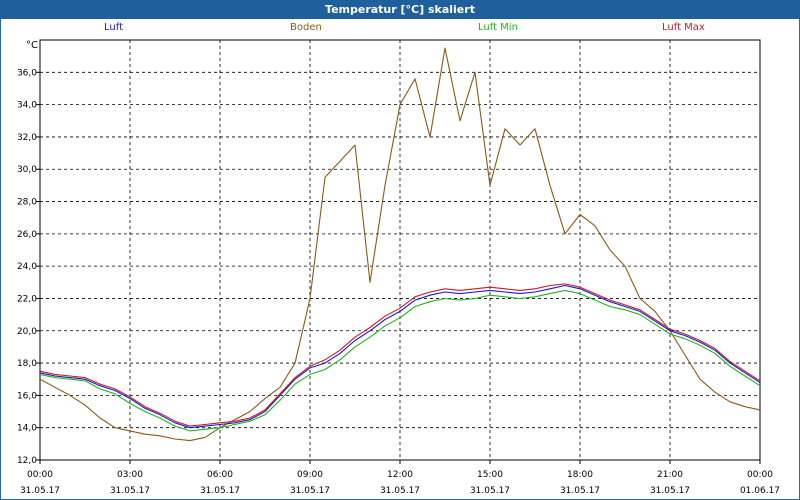 Image resolution: width=800 pixels, height=500 pixels. What do you see at coordinates (27, 299) in the screenshot?
I see `y-tick-label: 22,0` at bounding box center [27, 299].